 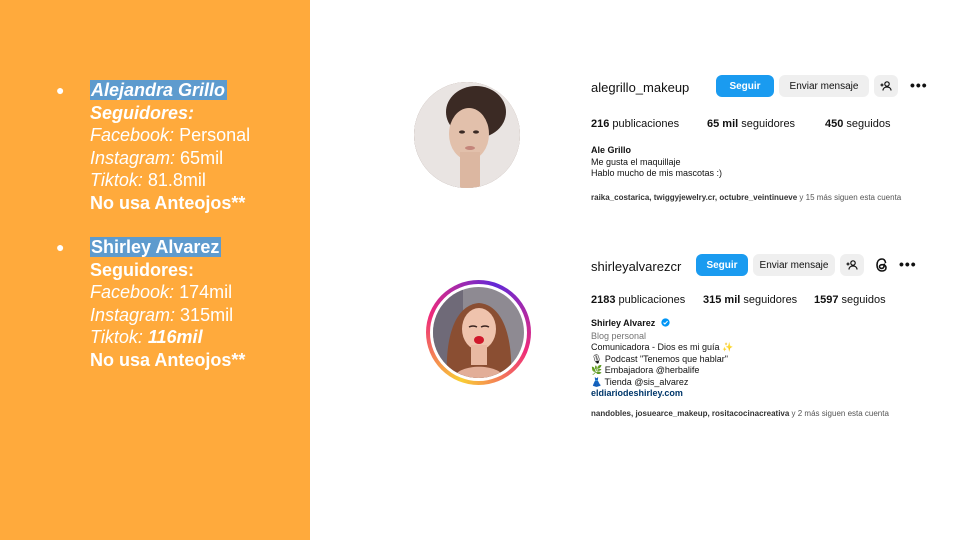 I want to click on threads-icon, so click(x=882, y=265).